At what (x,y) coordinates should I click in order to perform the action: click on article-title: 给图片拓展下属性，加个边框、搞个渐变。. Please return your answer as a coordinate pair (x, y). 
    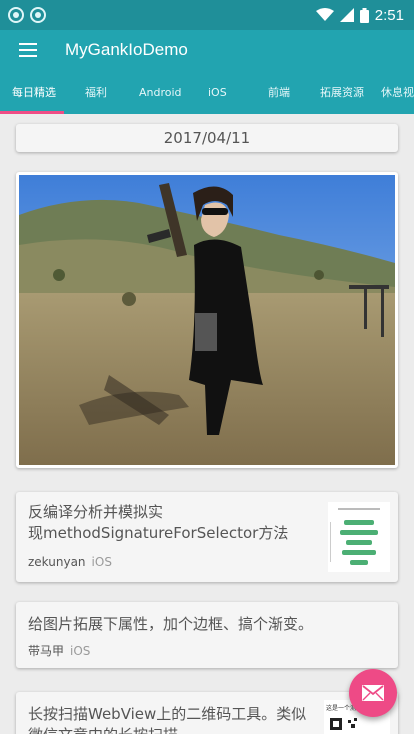
    Looking at the image, I should click on (171, 624).